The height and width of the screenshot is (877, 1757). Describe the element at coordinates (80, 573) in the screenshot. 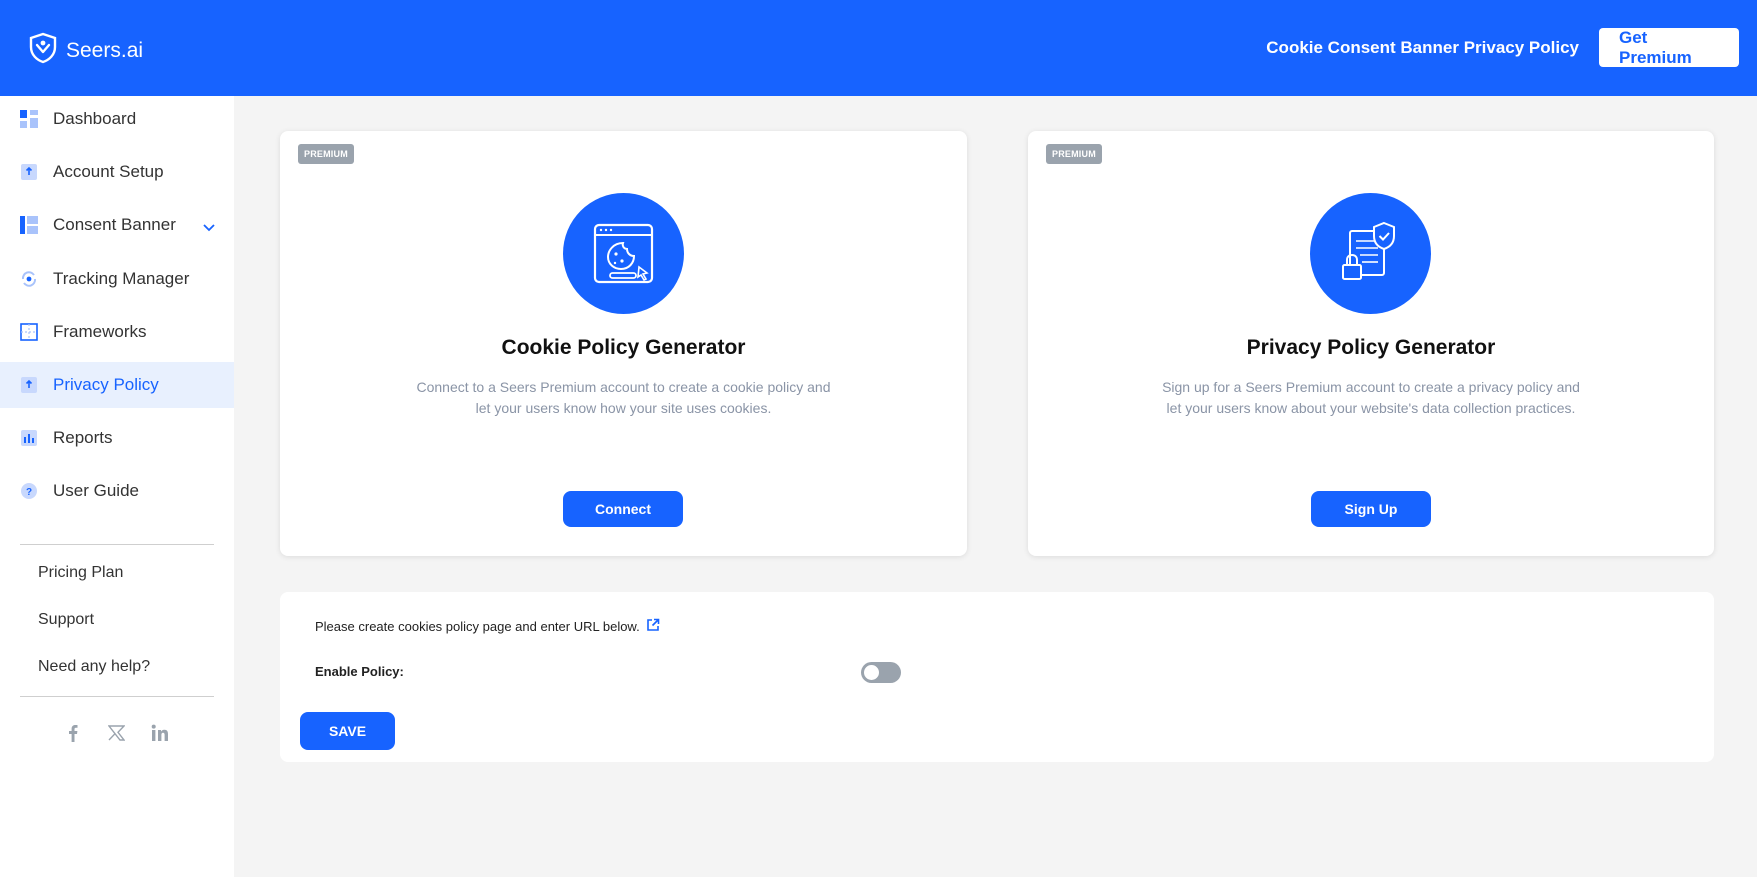

I see `pricing-plan-link: Pricing Plan` at that location.